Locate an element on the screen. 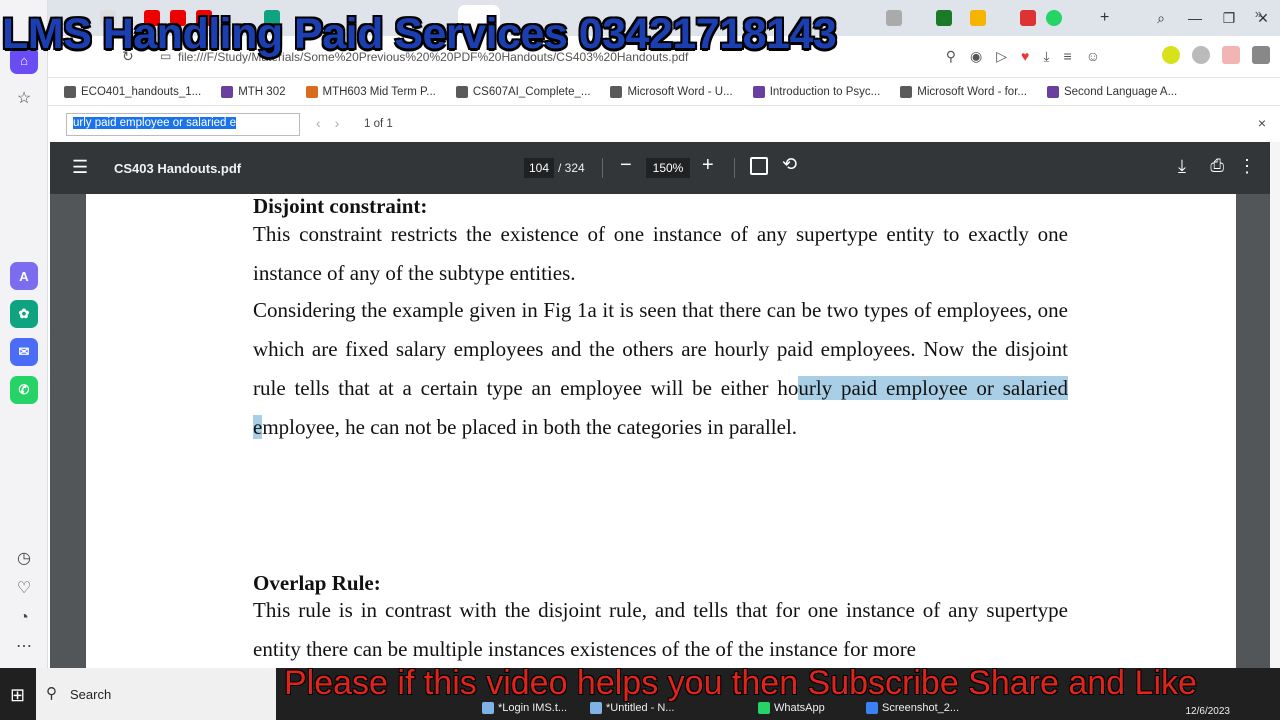 The width and height of the screenshot is (1280, 720). address-actions: ⚲ ◉ ▷ ♥ ⤓ ≡ ☺ is located at coordinates (1023, 56).